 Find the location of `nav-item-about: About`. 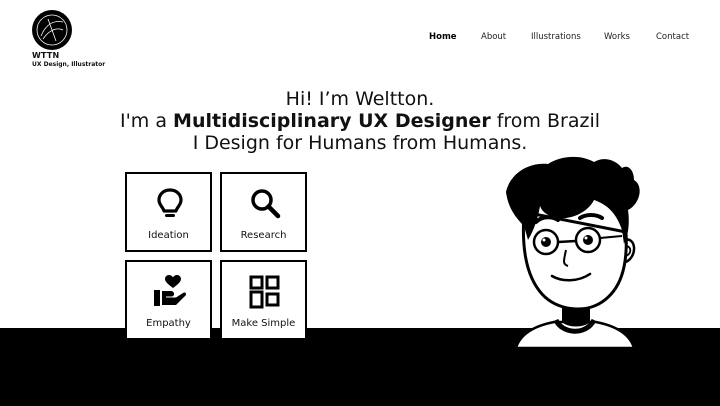

nav-item-about: About is located at coordinates (493, 37).